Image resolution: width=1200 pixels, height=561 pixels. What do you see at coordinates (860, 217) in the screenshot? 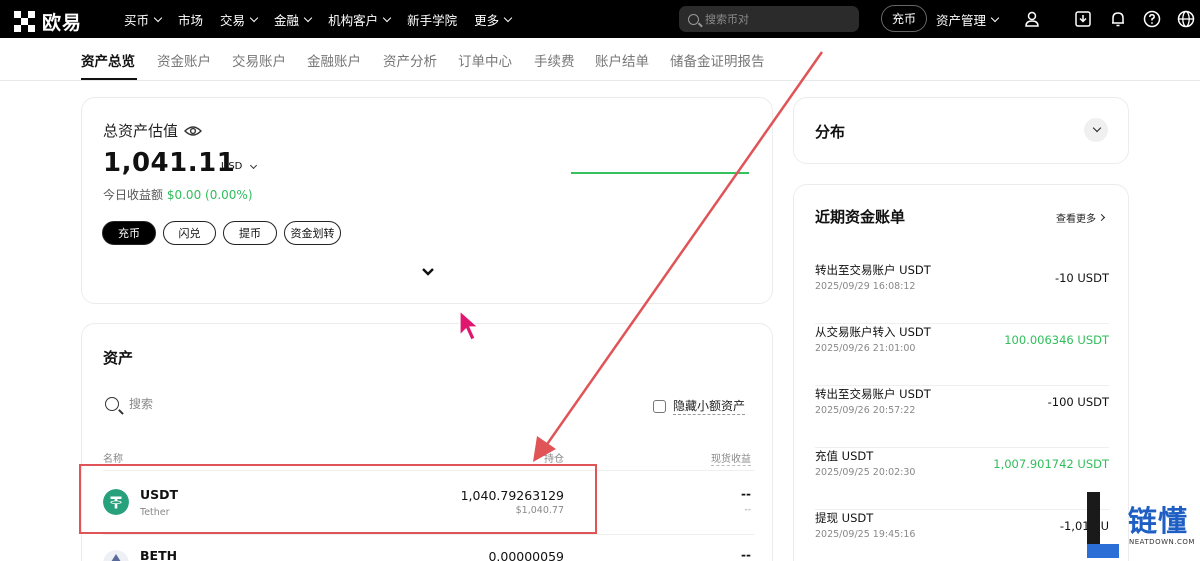
I see `bills-title: 近期资金账单` at bounding box center [860, 217].